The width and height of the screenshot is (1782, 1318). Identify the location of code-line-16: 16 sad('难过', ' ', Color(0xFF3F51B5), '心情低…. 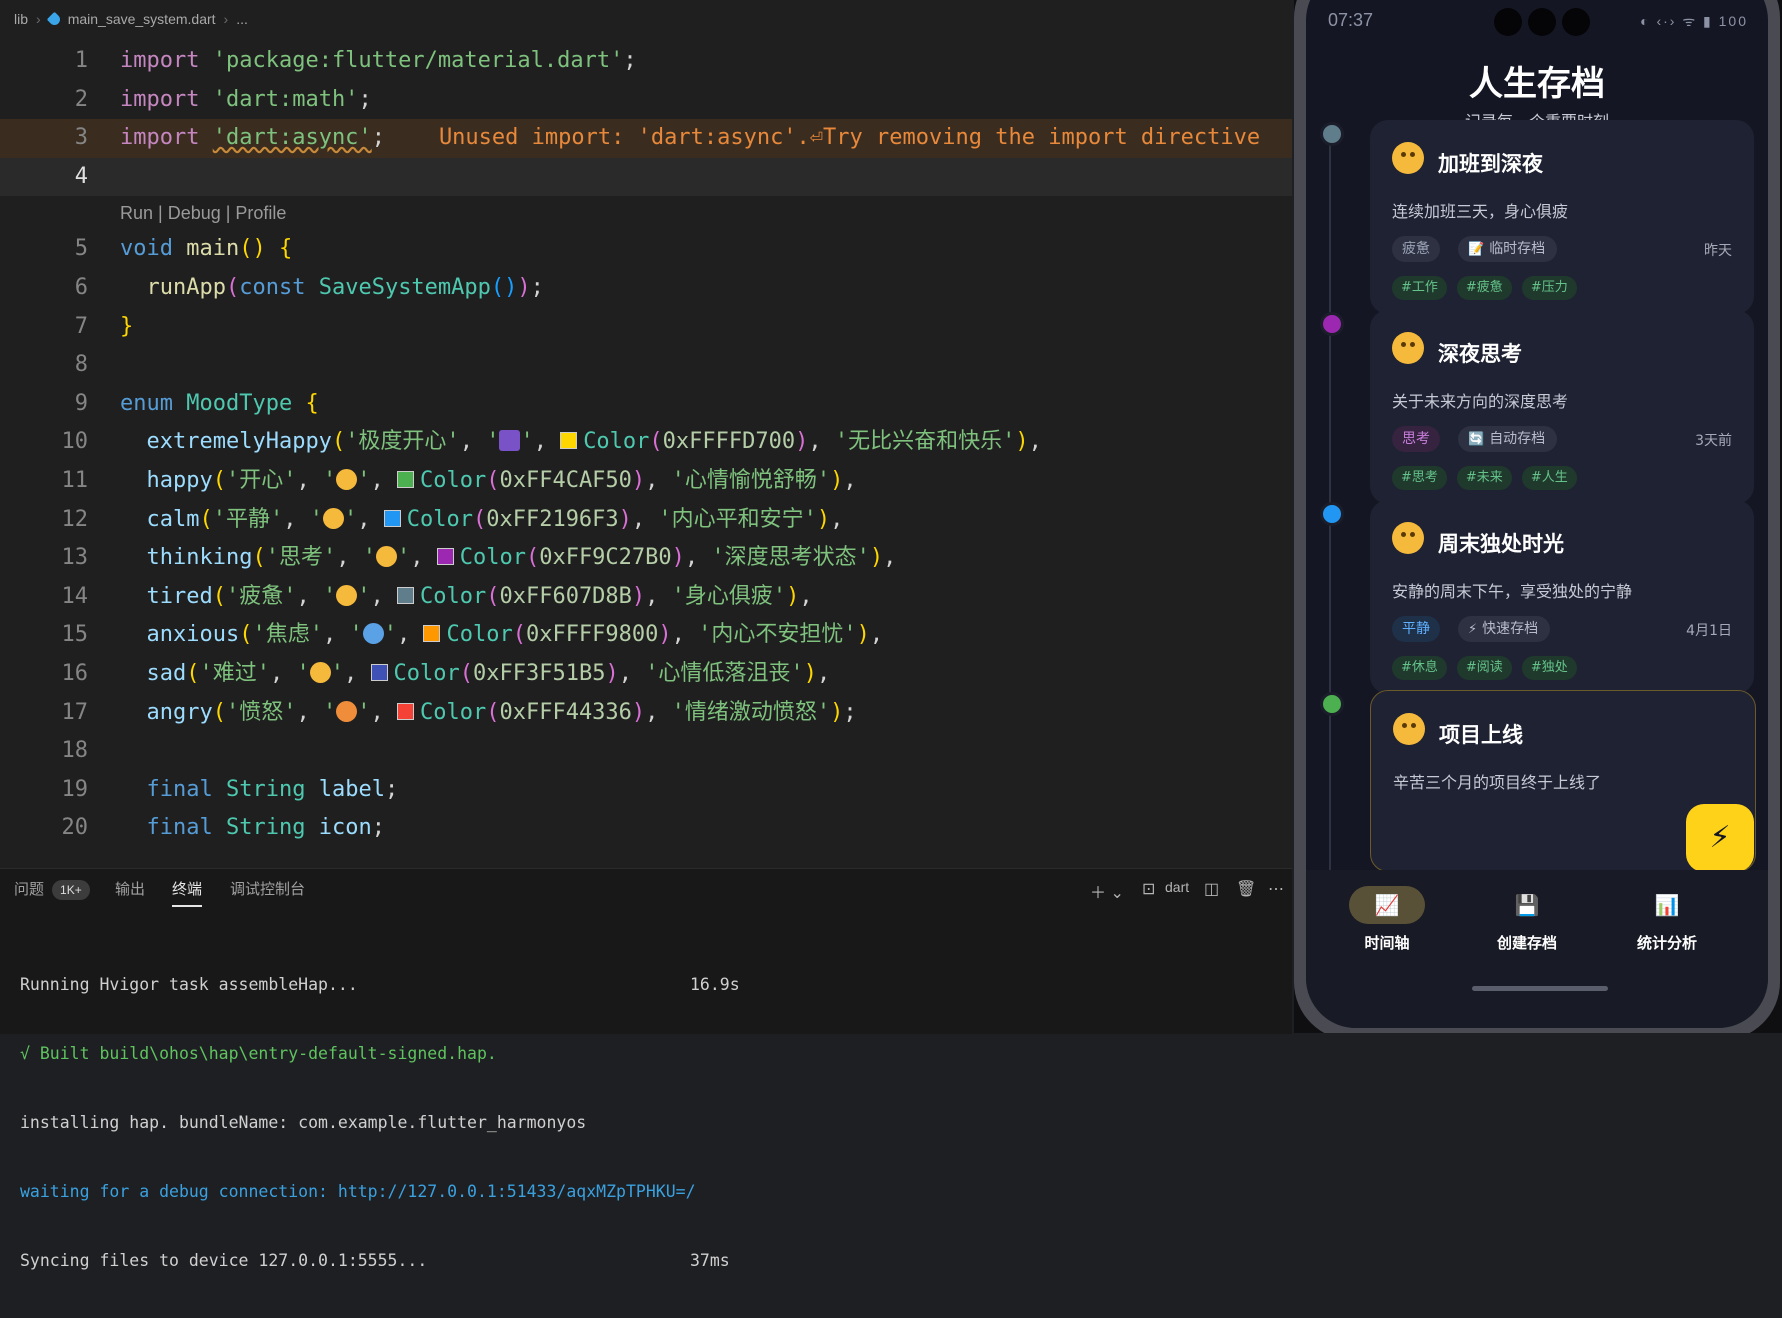
(646, 674).